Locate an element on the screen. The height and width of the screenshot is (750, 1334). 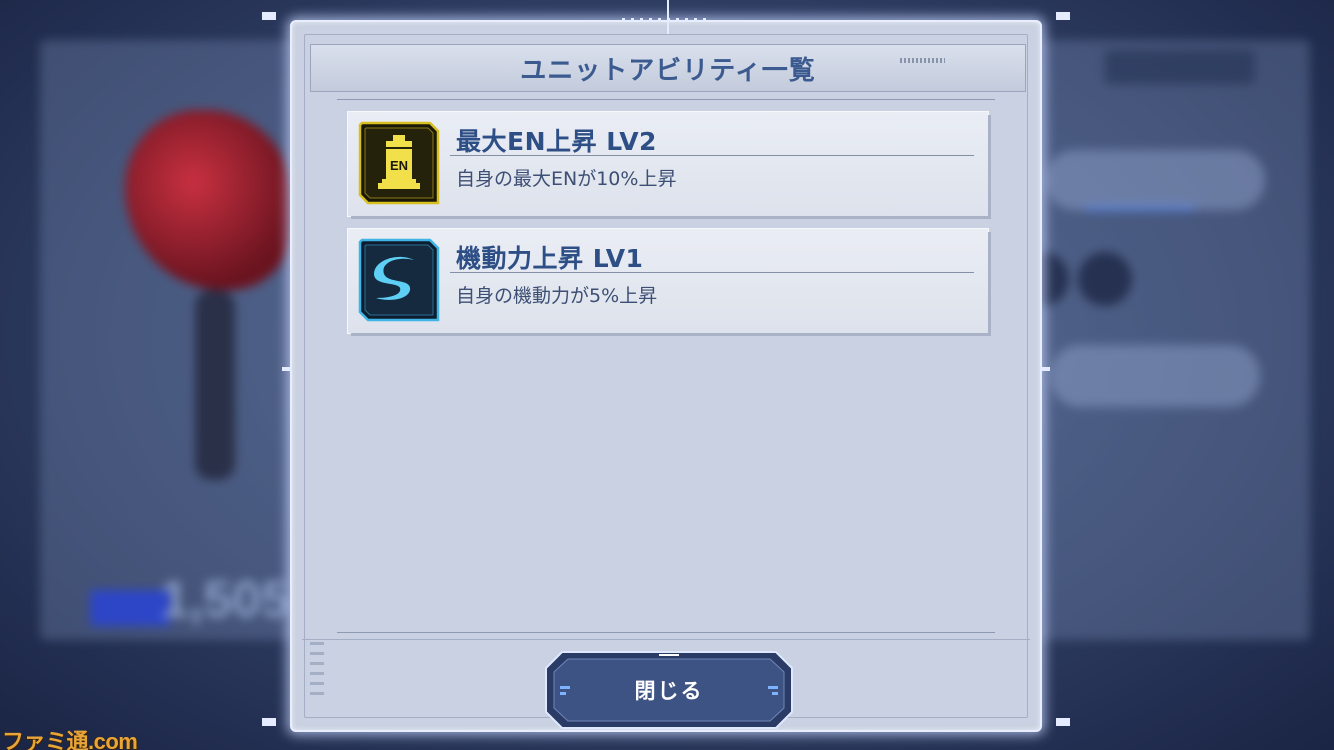
ability-description: 自身の最大ENが10%上昇 is located at coordinates (566, 179).